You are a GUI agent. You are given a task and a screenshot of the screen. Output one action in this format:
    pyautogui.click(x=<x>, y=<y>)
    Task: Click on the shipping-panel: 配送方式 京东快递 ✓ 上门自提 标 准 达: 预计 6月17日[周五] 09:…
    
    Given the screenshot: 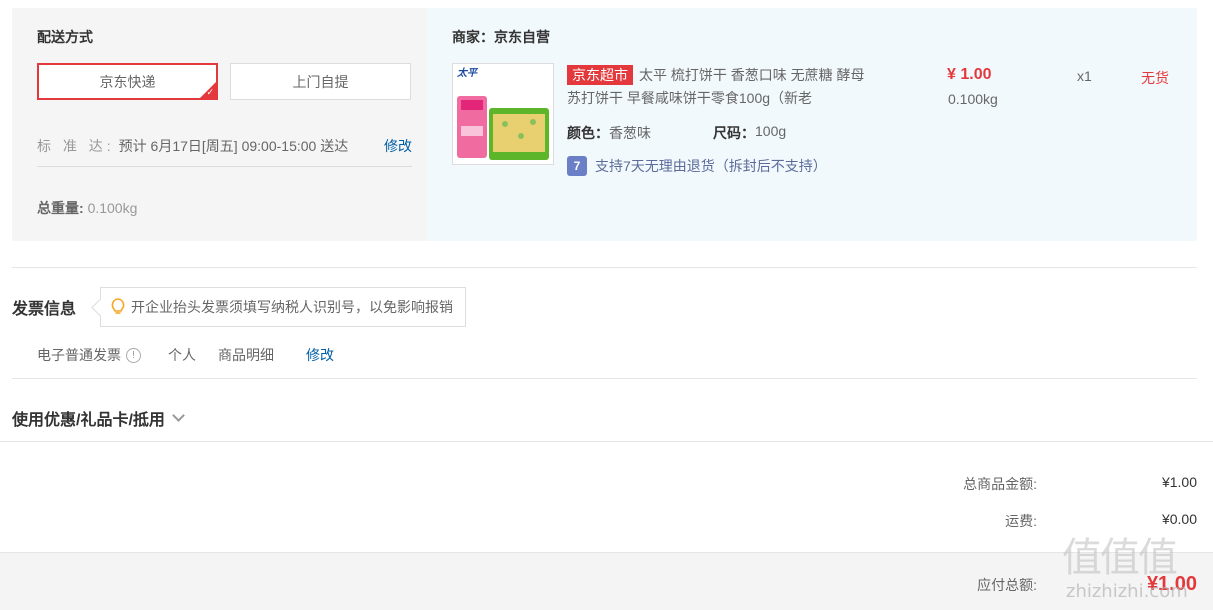 What is the action you would take?
    pyautogui.click(x=219, y=124)
    